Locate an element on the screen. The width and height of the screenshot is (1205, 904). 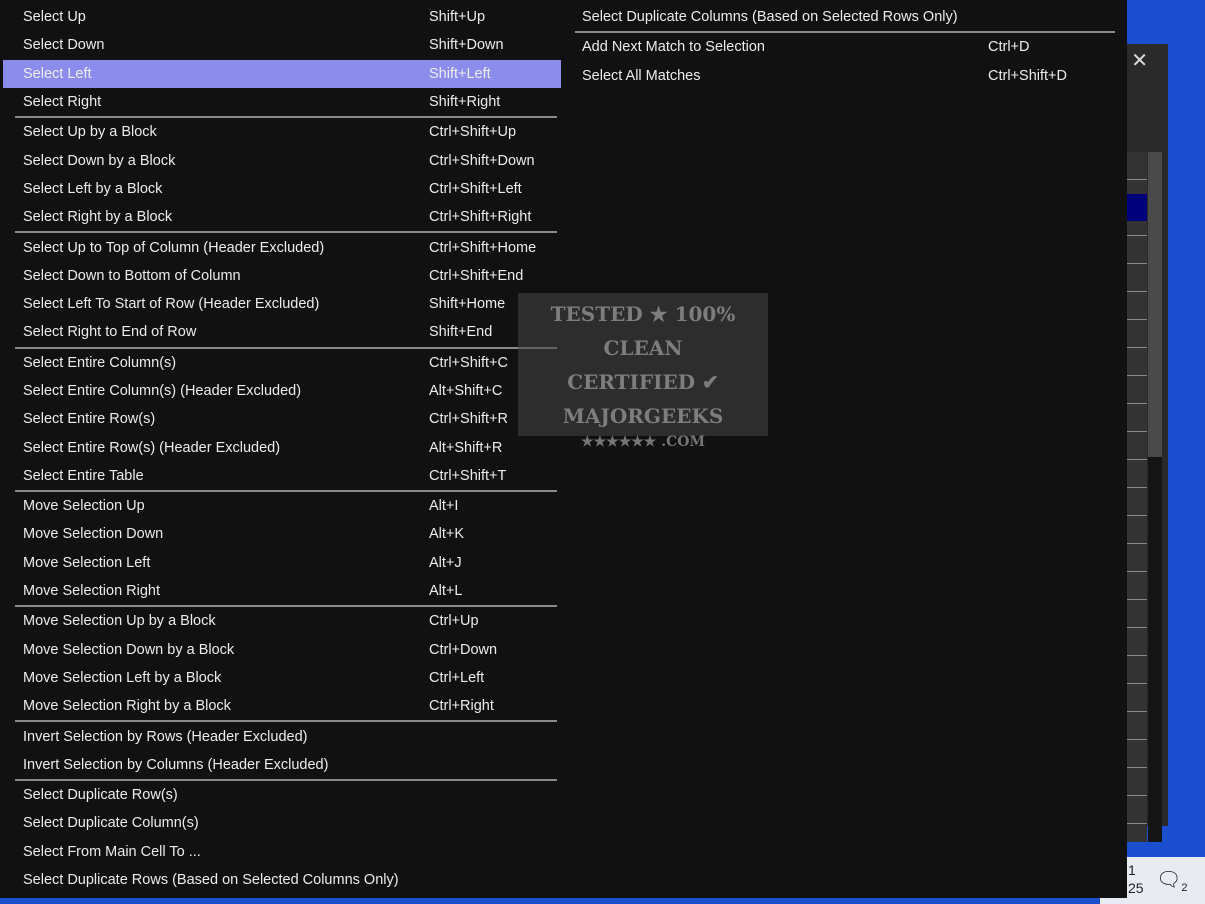
menu-item-shortcut: Ctrl+Right is located at coordinates (461, 706).